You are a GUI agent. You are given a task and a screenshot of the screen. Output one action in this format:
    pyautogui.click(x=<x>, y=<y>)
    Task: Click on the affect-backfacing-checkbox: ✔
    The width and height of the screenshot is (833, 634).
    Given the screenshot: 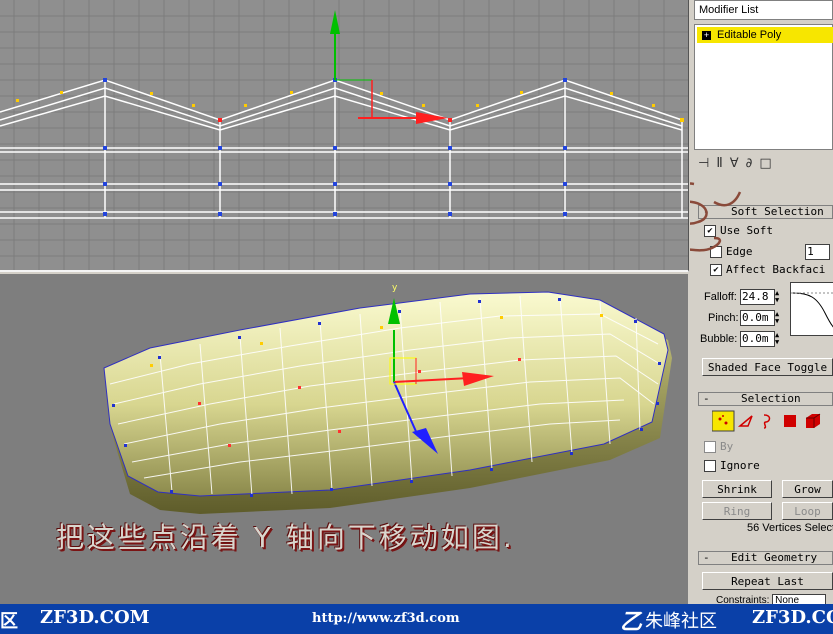 What is the action you would take?
    pyautogui.click(x=716, y=270)
    